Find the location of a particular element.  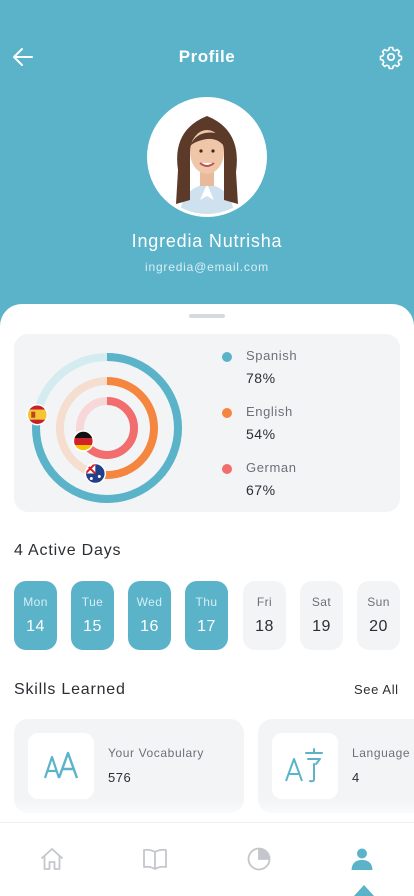

progress-rings-chart is located at coordinates (104, 428).